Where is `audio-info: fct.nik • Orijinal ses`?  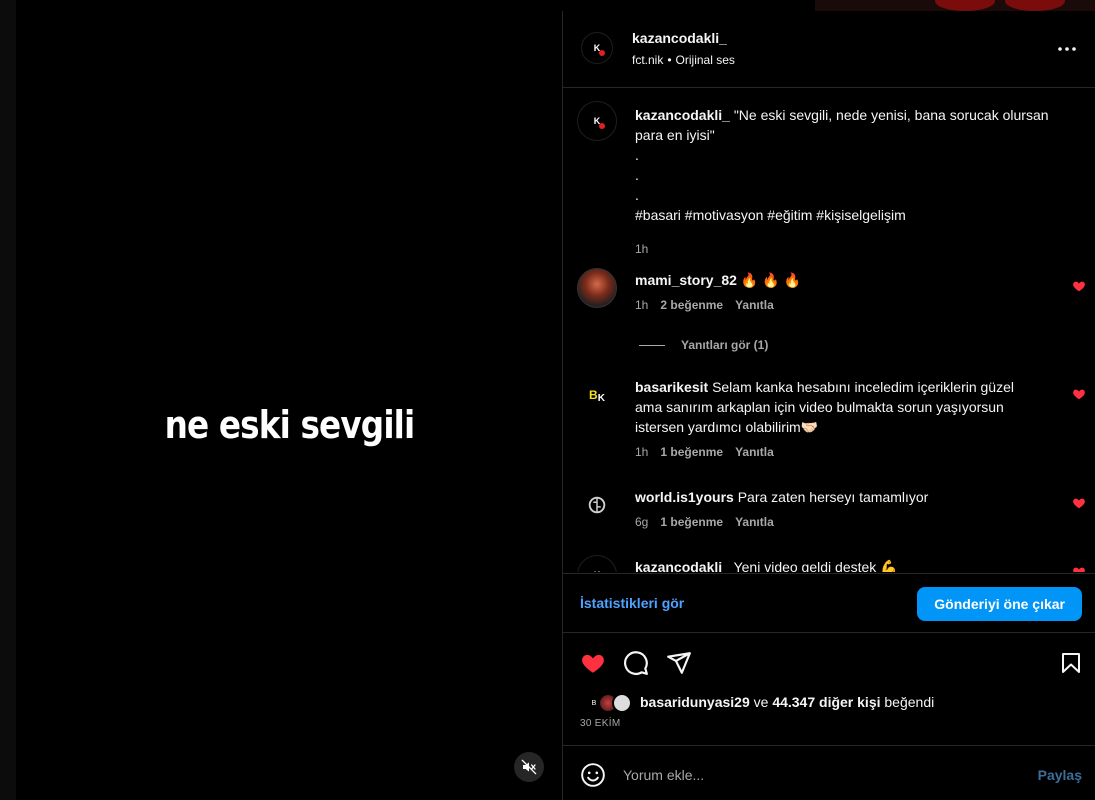 audio-info: fct.nik • Orijinal ses is located at coordinates (683, 60).